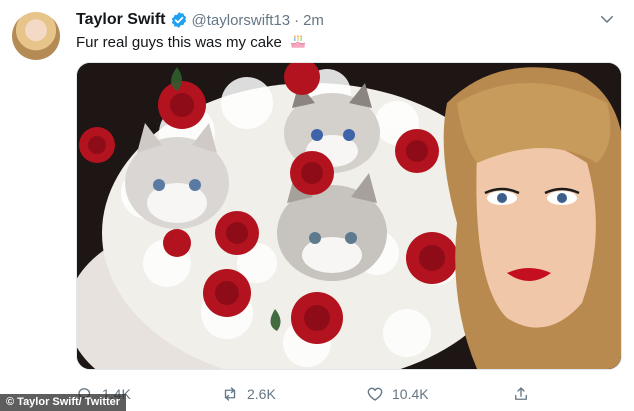 The image size is (634, 411). What do you see at coordinates (179, 42) in the screenshot?
I see `tweet-body: Fur real guys this was my cake` at bounding box center [179, 42].